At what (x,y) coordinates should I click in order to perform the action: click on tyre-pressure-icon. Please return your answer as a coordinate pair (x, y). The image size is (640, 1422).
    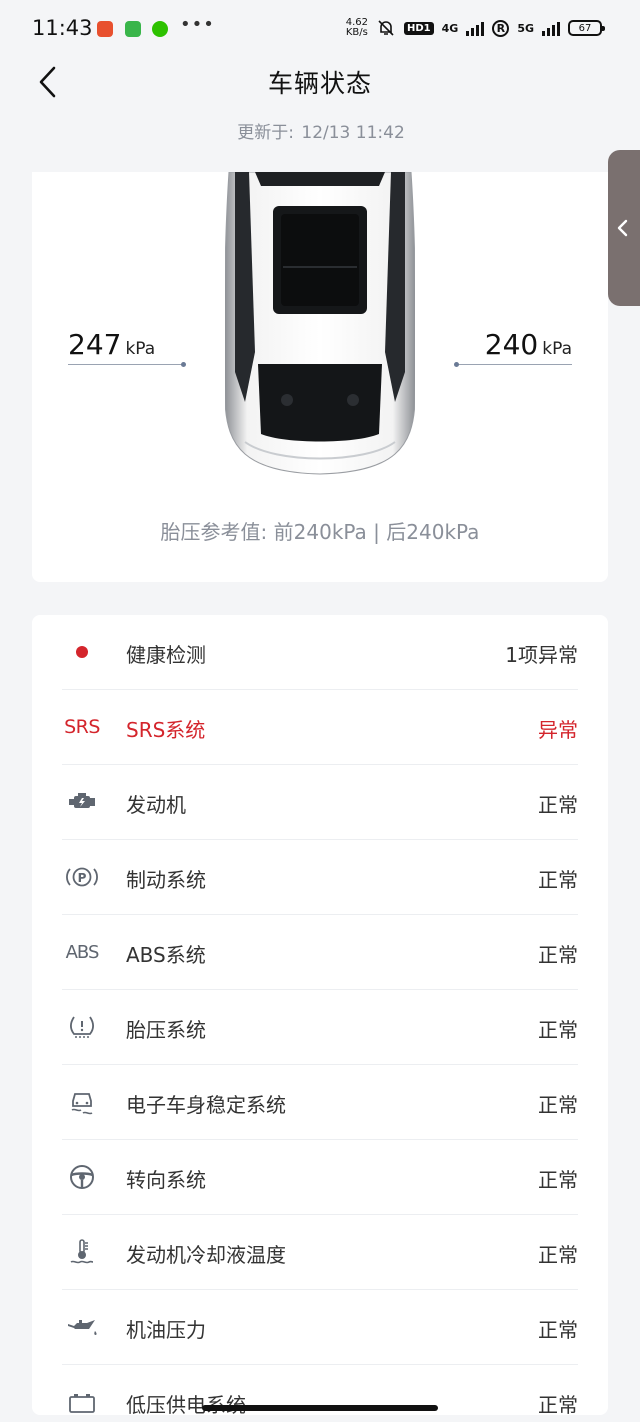
    Looking at the image, I should click on (82, 1027).